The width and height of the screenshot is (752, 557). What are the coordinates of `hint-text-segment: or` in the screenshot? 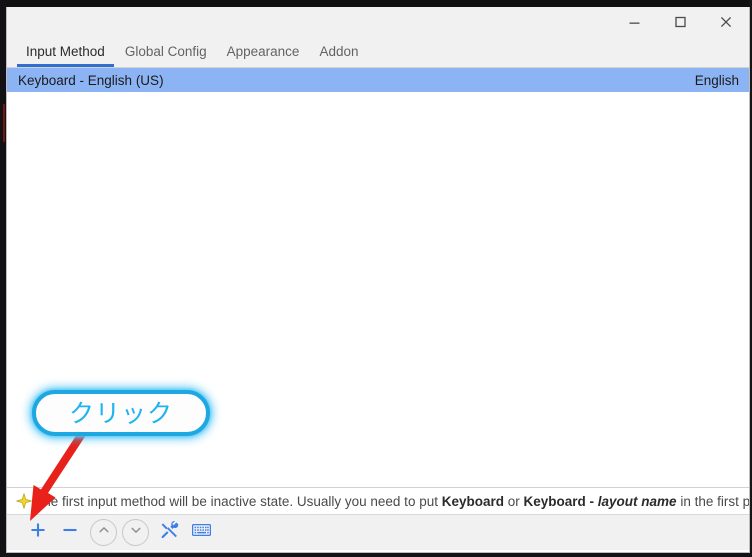 It's located at (514, 501).